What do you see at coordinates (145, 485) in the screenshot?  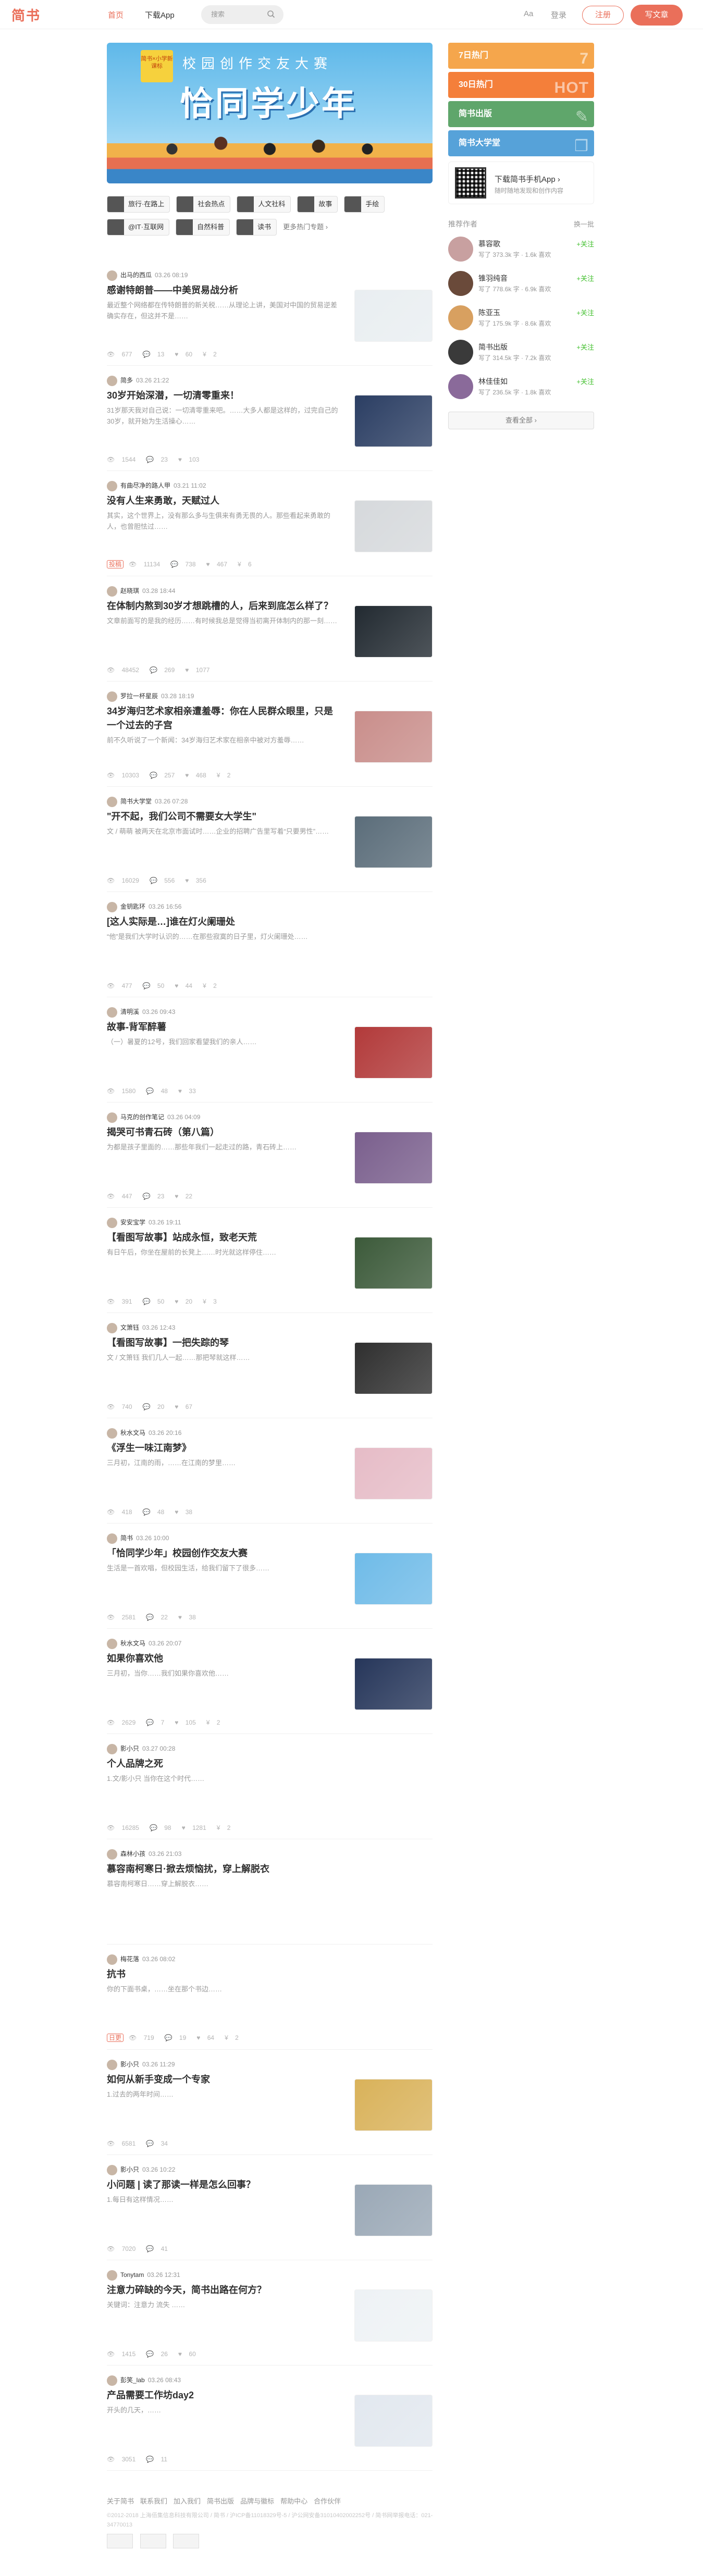 I see `author-name: 有曲尽净的路人甲` at bounding box center [145, 485].